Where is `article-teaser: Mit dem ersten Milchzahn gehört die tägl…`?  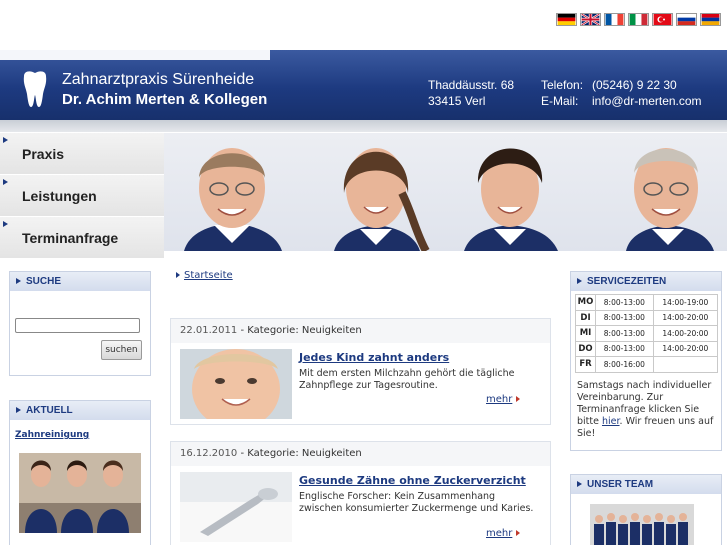
article-teaser: Mit dem ersten Milchzahn gehört die tägl… is located at coordinates (407, 379).